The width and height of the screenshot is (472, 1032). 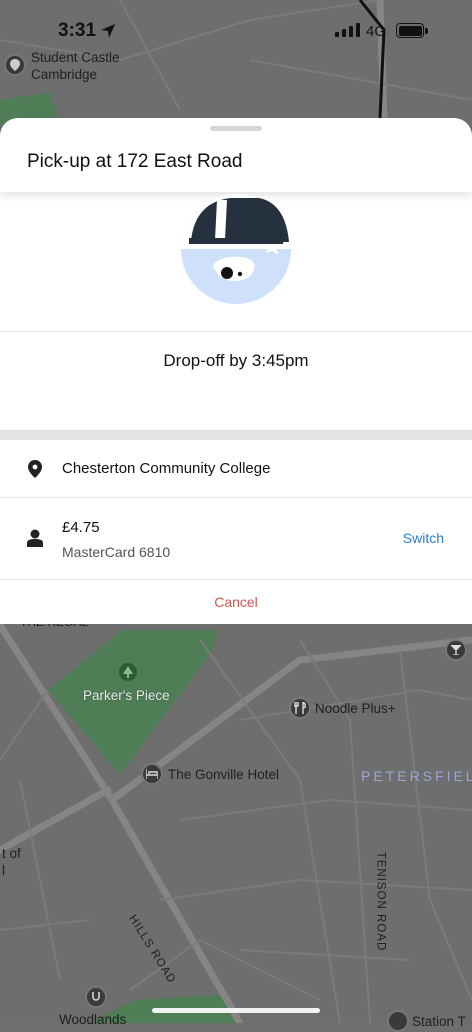 What do you see at coordinates (398, 1021) in the screenshot?
I see `train-icon` at bounding box center [398, 1021].